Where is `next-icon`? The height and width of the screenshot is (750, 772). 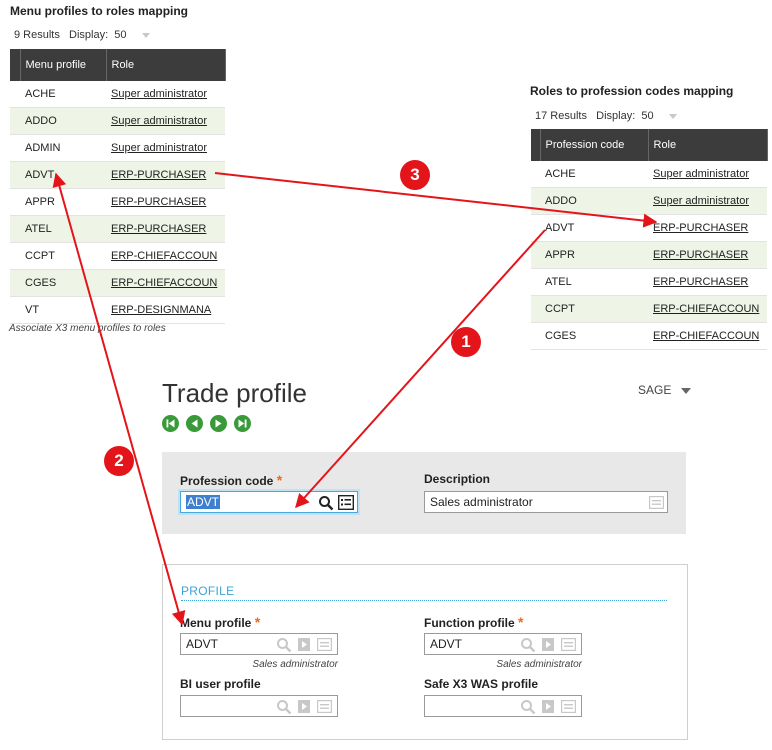
next-icon is located at coordinates (218, 423).